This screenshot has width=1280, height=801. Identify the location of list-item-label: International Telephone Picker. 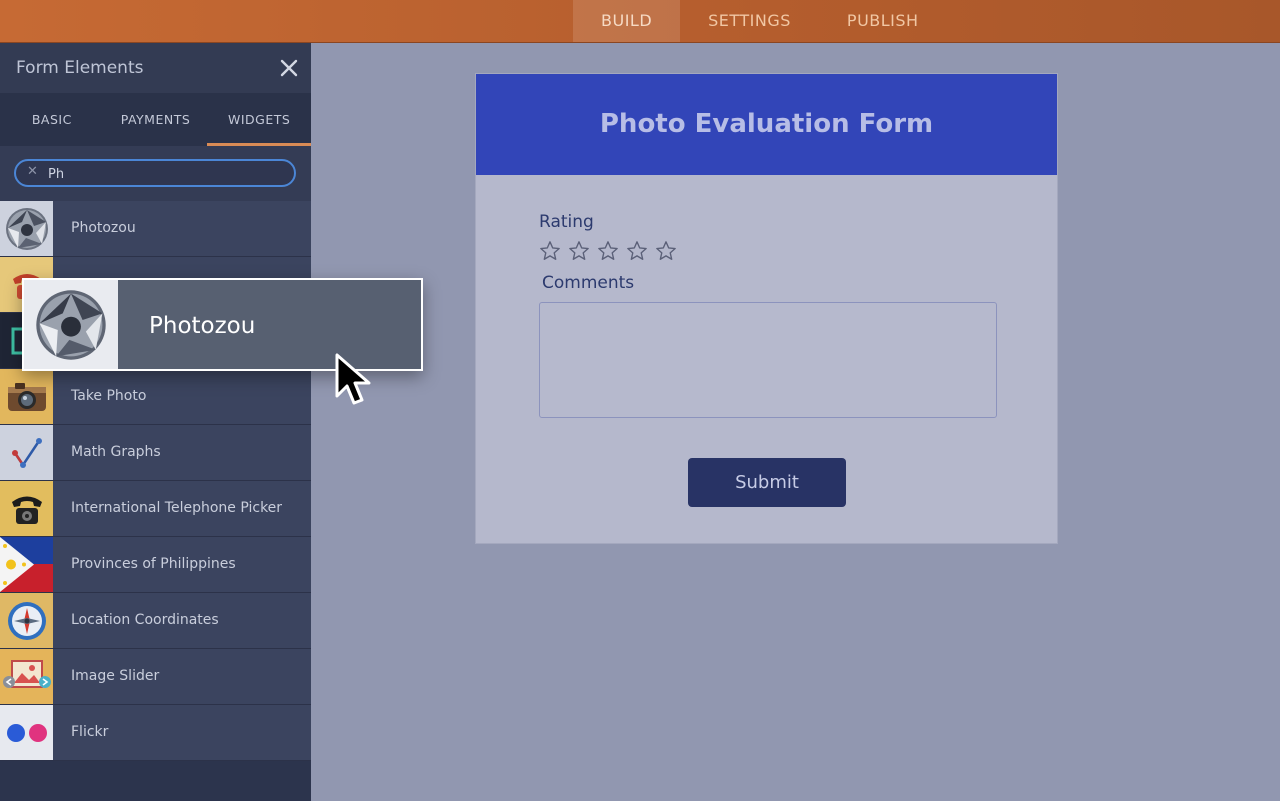
(177, 508).